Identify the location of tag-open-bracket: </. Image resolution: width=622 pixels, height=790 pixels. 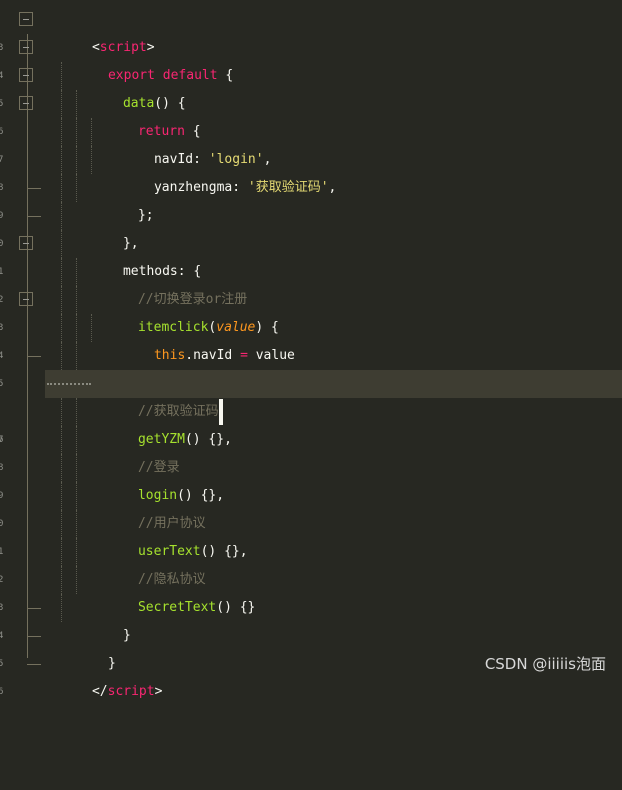
(99, 691).